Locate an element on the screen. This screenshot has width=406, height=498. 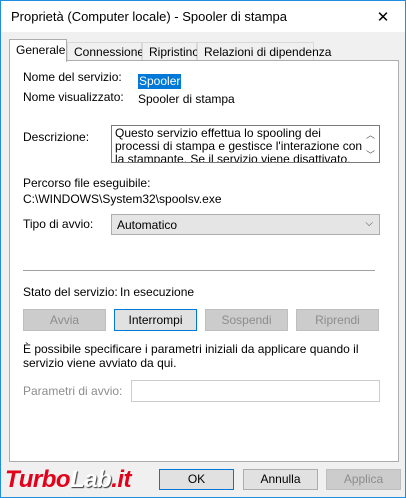
turbolab-watermark-logo: TurboLab.it is located at coordinates (68, 480).